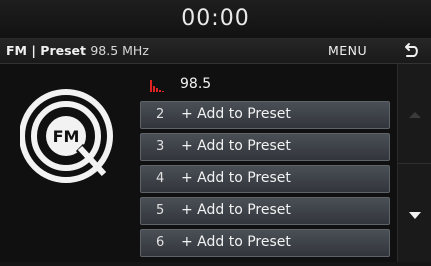 The image size is (431, 266). Describe the element at coordinates (347, 50) in the screenshot. I see `menu-button: MENU` at that location.